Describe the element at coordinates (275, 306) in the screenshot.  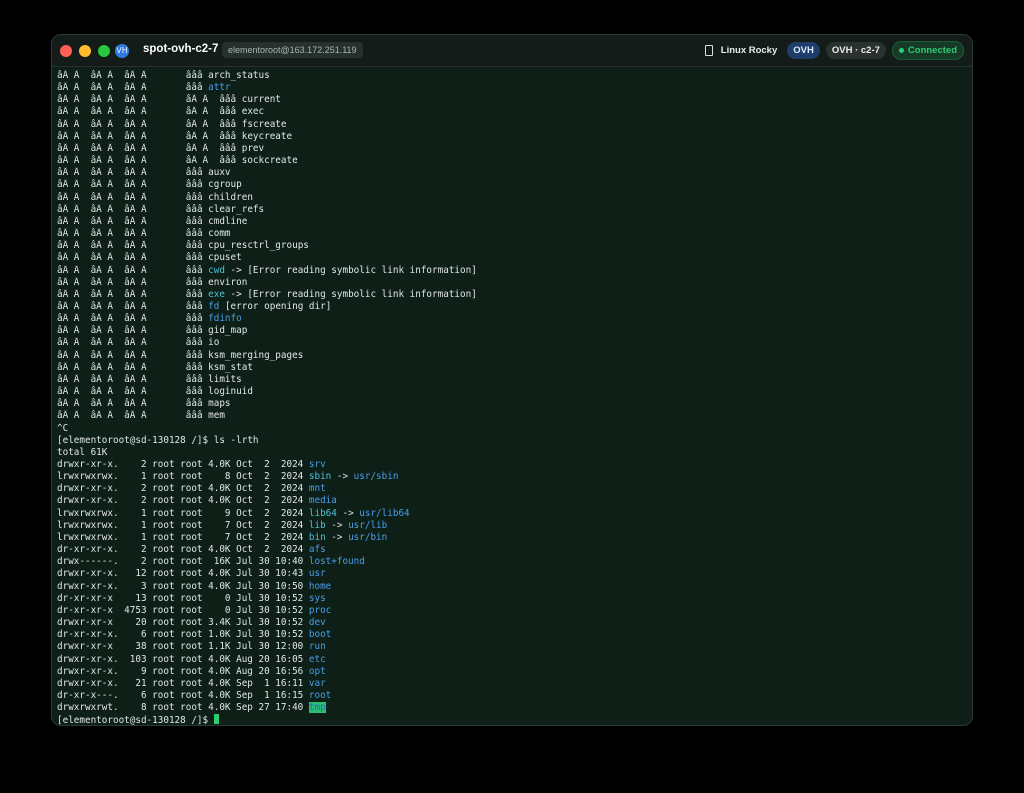
I see `tree-entry-note: [error opening dir]` at that location.